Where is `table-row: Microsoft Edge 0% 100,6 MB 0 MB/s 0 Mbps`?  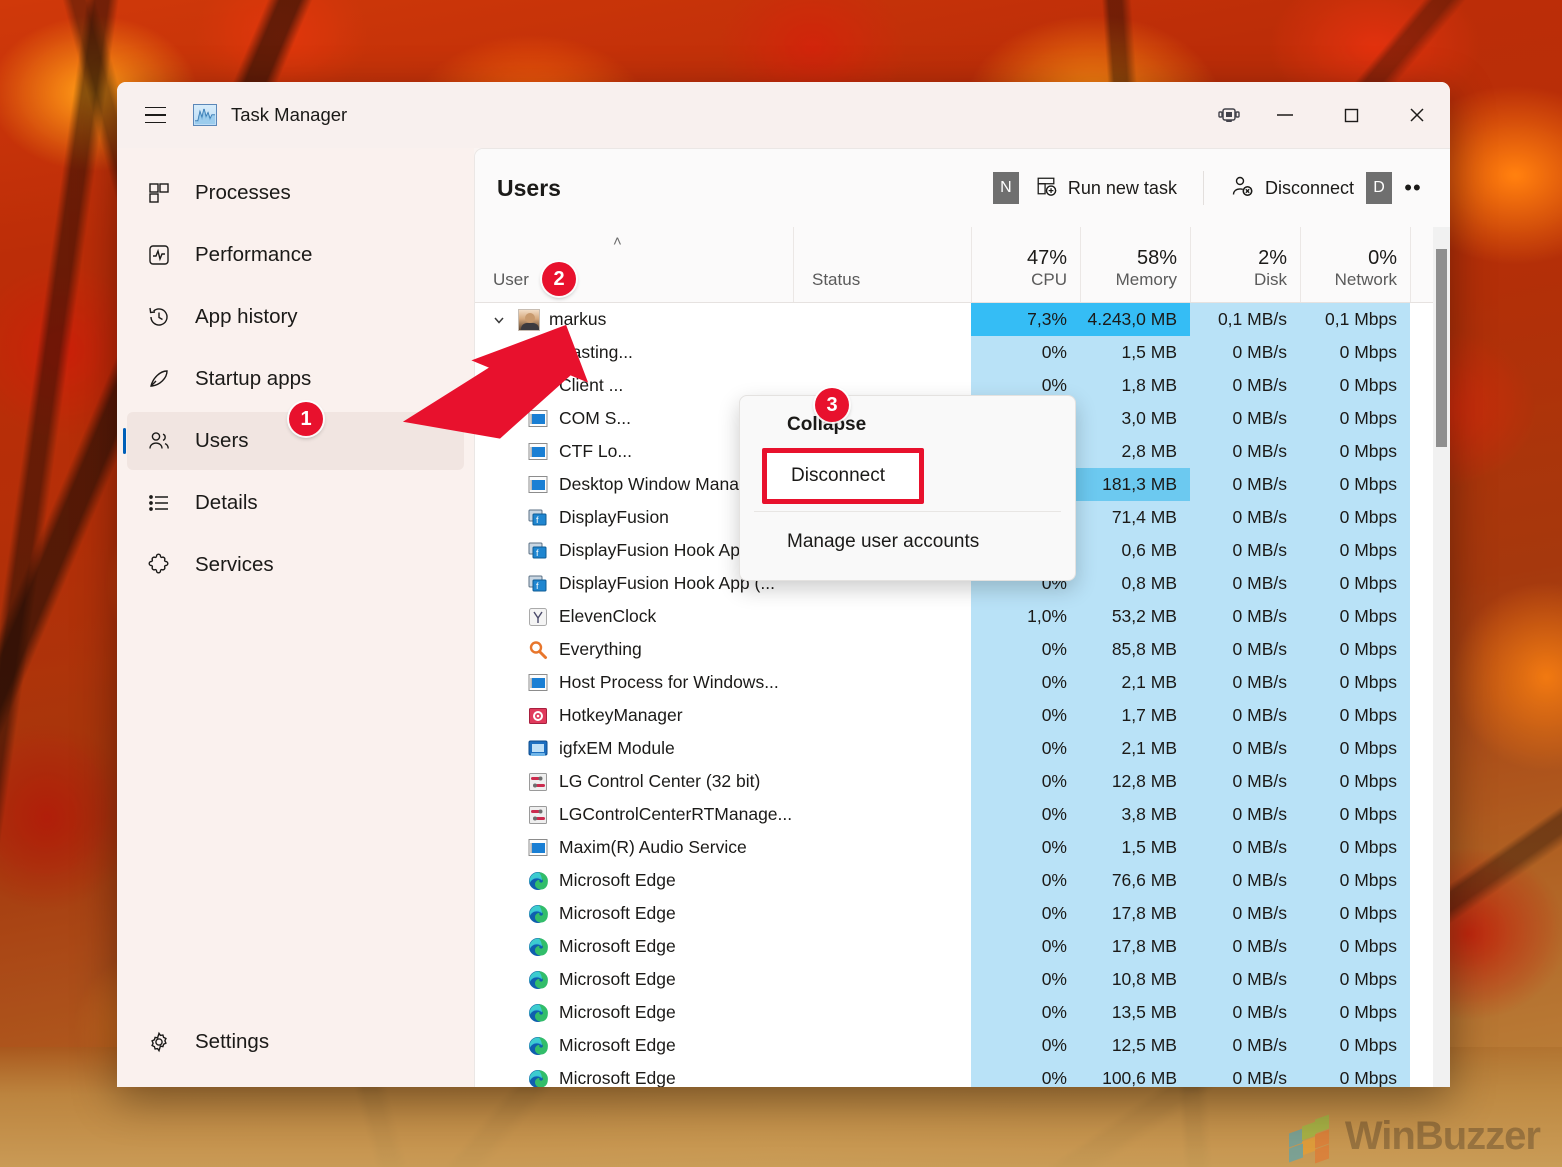 table-row: Microsoft Edge 0% 100,6 MB 0 MB/s 0 Mbps is located at coordinates (962, 1074).